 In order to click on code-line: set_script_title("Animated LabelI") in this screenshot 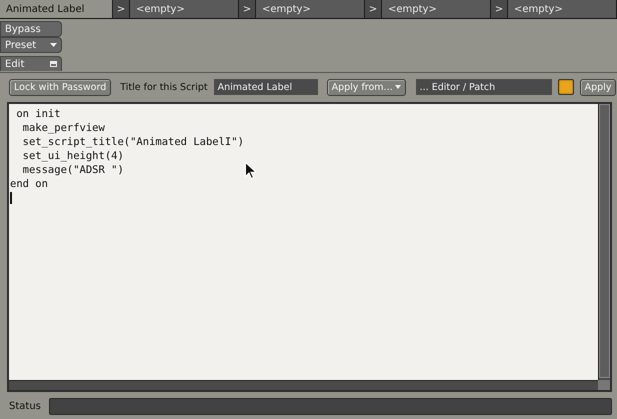, I will do `click(133, 142)`.